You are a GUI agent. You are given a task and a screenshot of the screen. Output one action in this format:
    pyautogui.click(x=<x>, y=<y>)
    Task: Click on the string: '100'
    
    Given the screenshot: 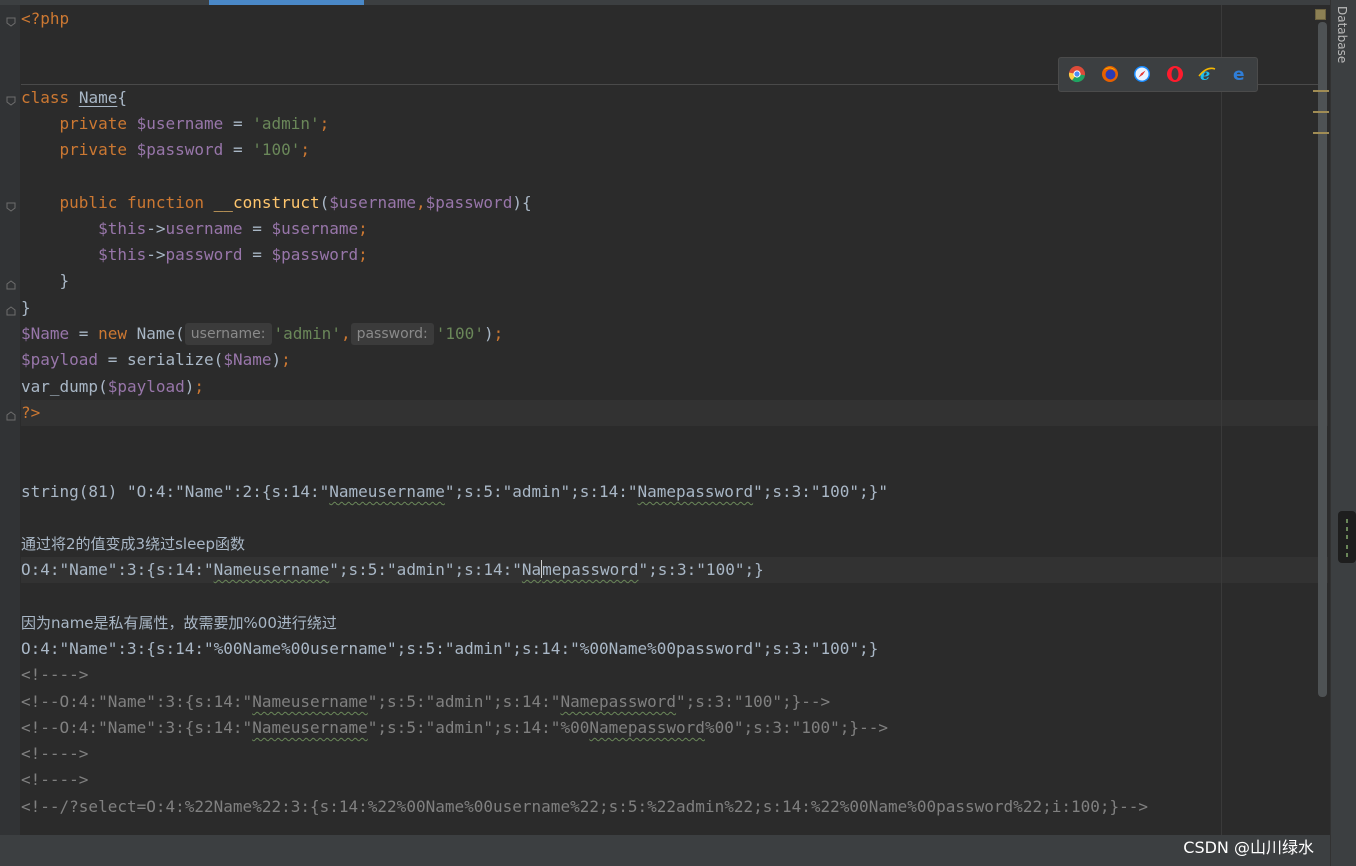 What is the action you would take?
    pyautogui.click(x=276, y=149)
    